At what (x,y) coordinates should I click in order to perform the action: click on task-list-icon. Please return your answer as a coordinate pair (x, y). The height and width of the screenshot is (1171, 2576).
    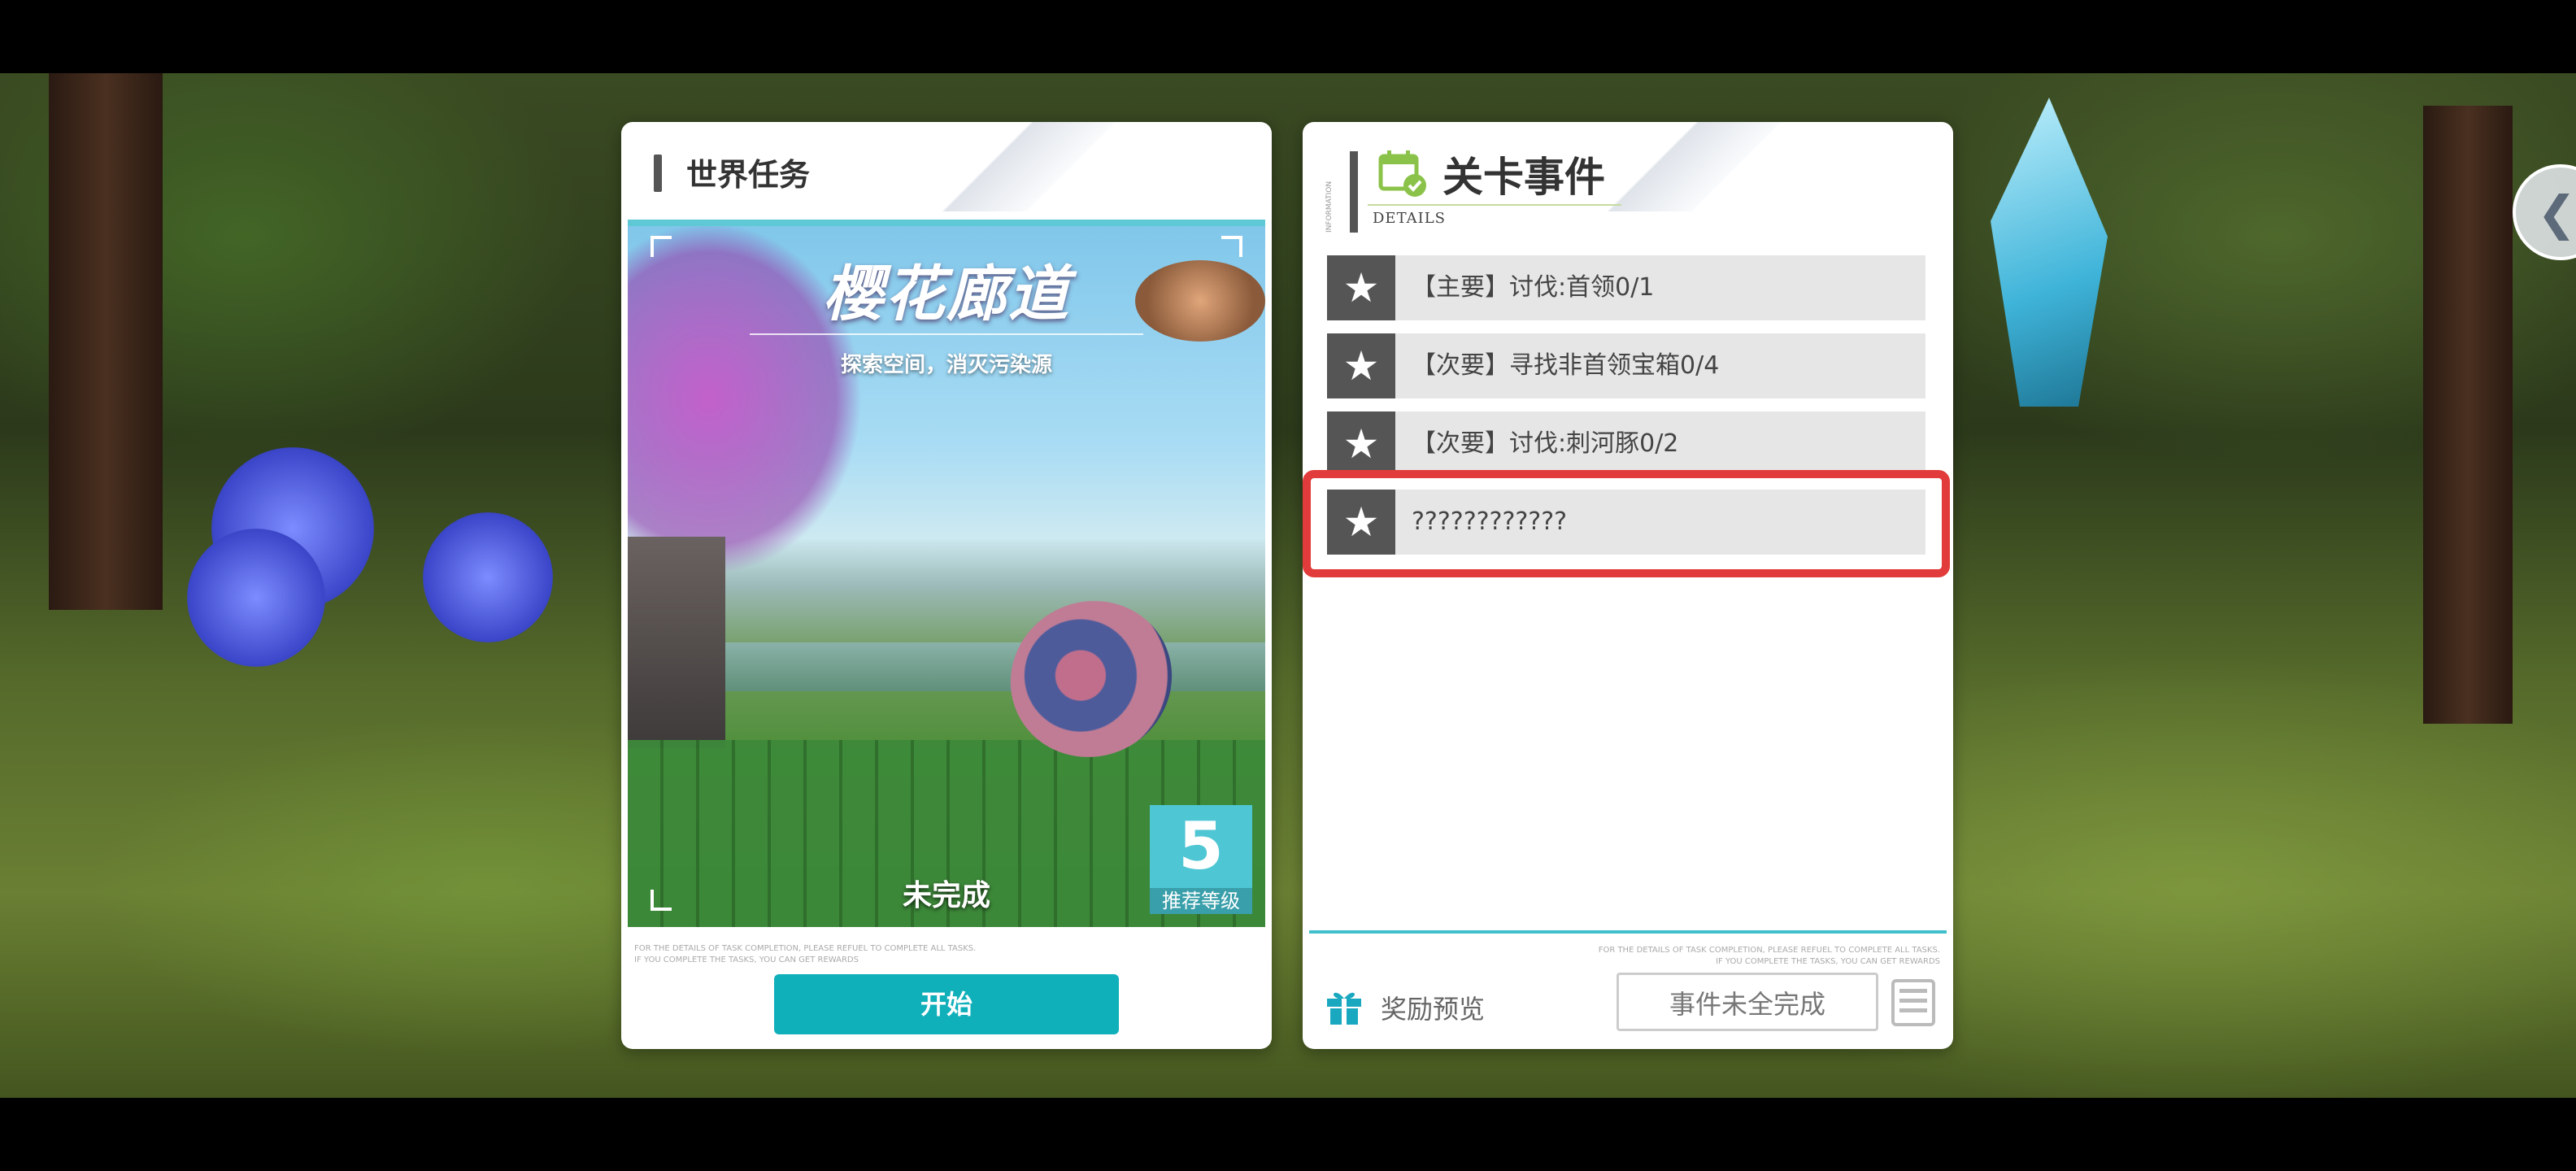
    Looking at the image, I should click on (1914, 1003).